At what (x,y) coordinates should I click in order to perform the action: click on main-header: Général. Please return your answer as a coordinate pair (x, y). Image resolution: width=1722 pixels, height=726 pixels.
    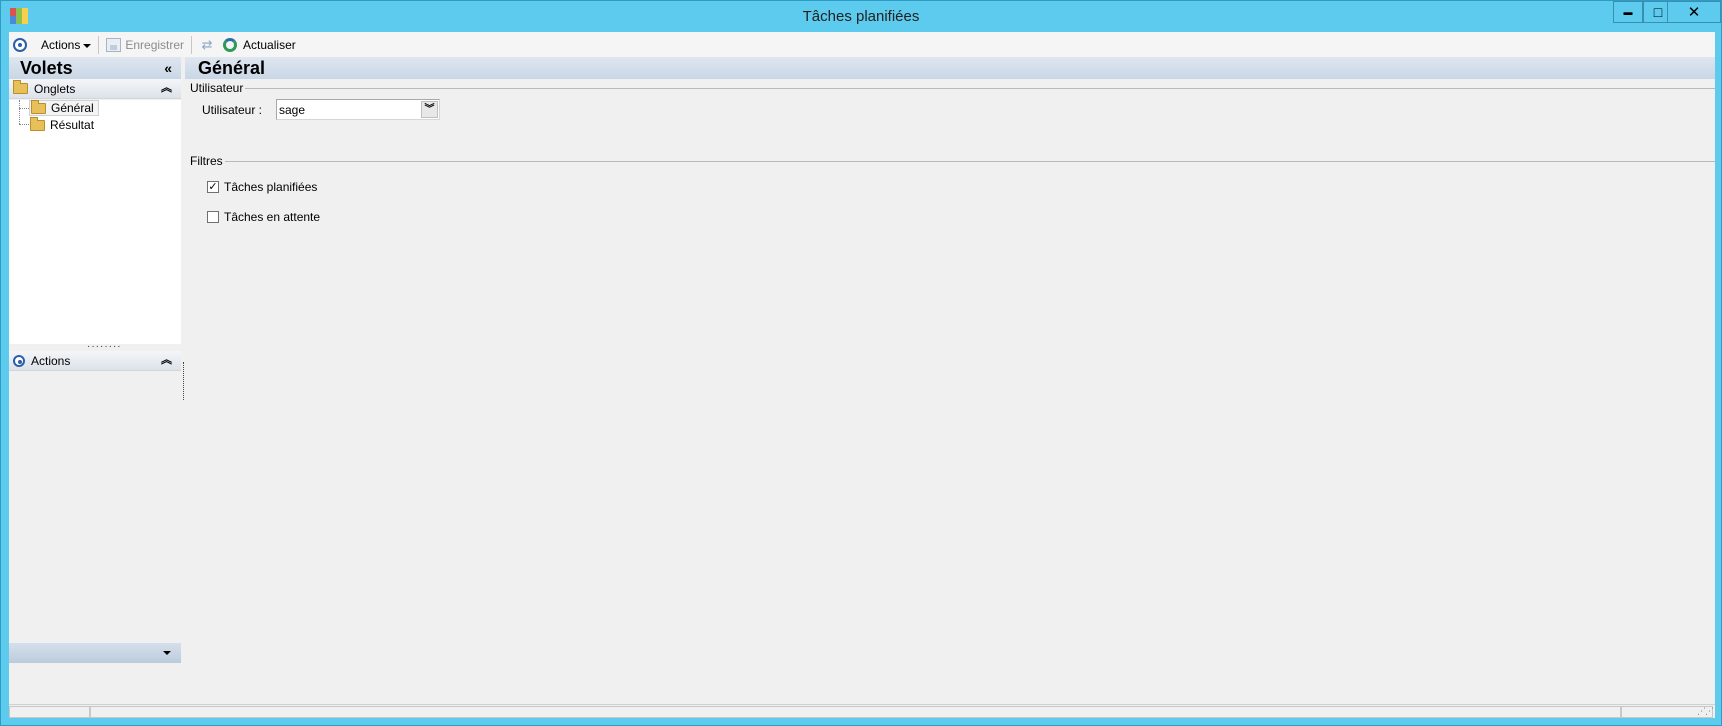
    Looking at the image, I should click on (950, 68).